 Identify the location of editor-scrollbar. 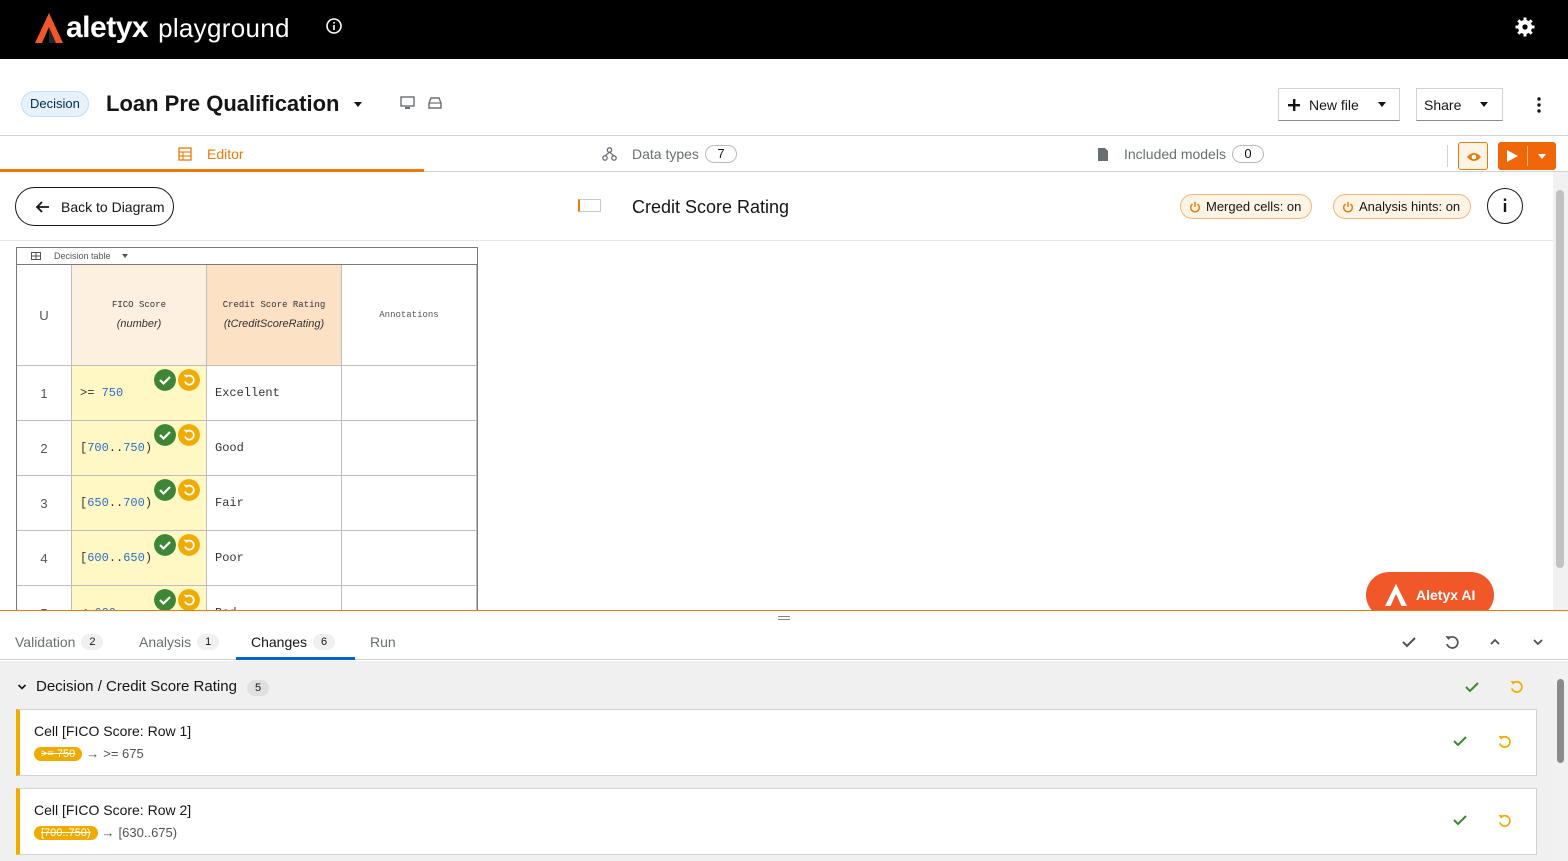
(1560, 391).